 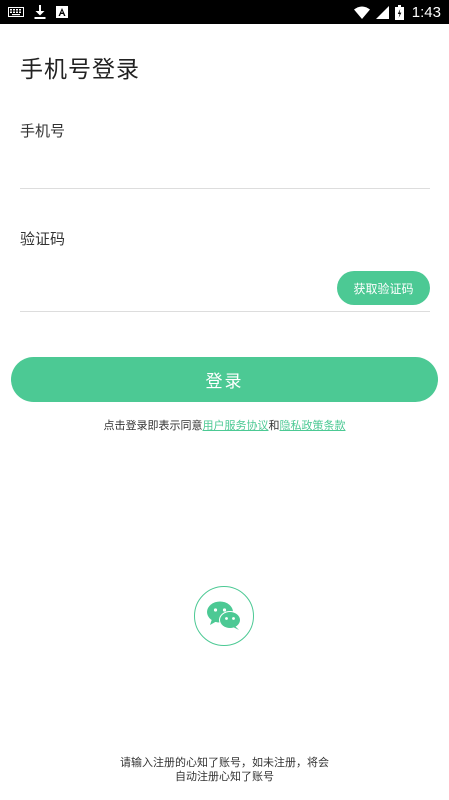 What do you see at coordinates (225, 311) in the screenshot?
I see `code-divider` at bounding box center [225, 311].